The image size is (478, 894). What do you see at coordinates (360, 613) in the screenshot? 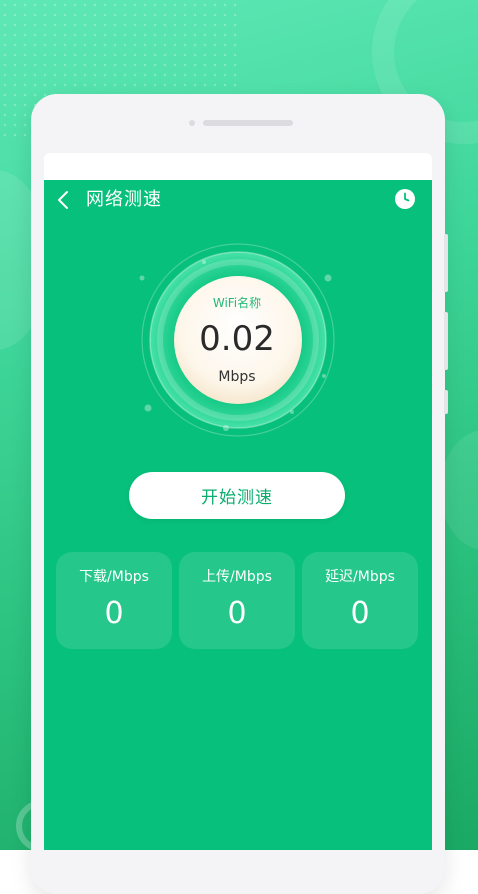
I see `latency-value: 0` at bounding box center [360, 613].